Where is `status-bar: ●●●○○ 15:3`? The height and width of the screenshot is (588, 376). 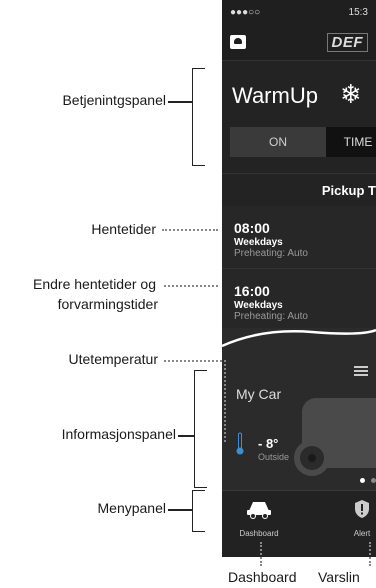
status-bar: ●●●○○ 15:3 is located at coordinates (299, 12).